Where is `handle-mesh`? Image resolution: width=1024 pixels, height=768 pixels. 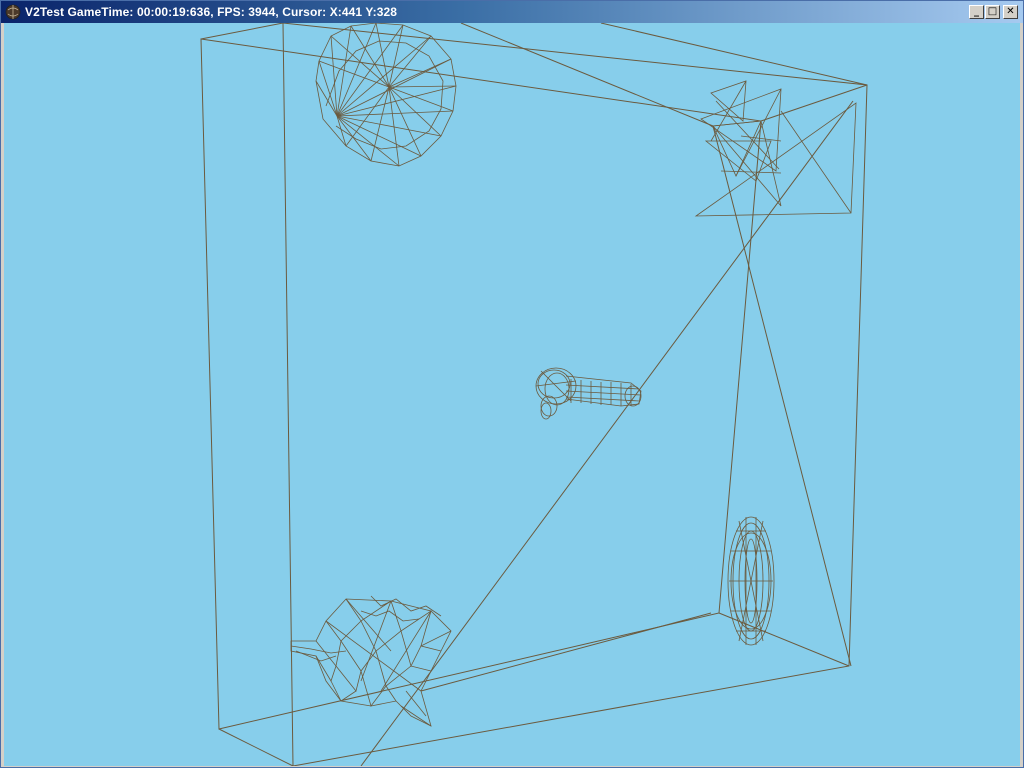 handle-mesh is located at coordinates (588, 393).